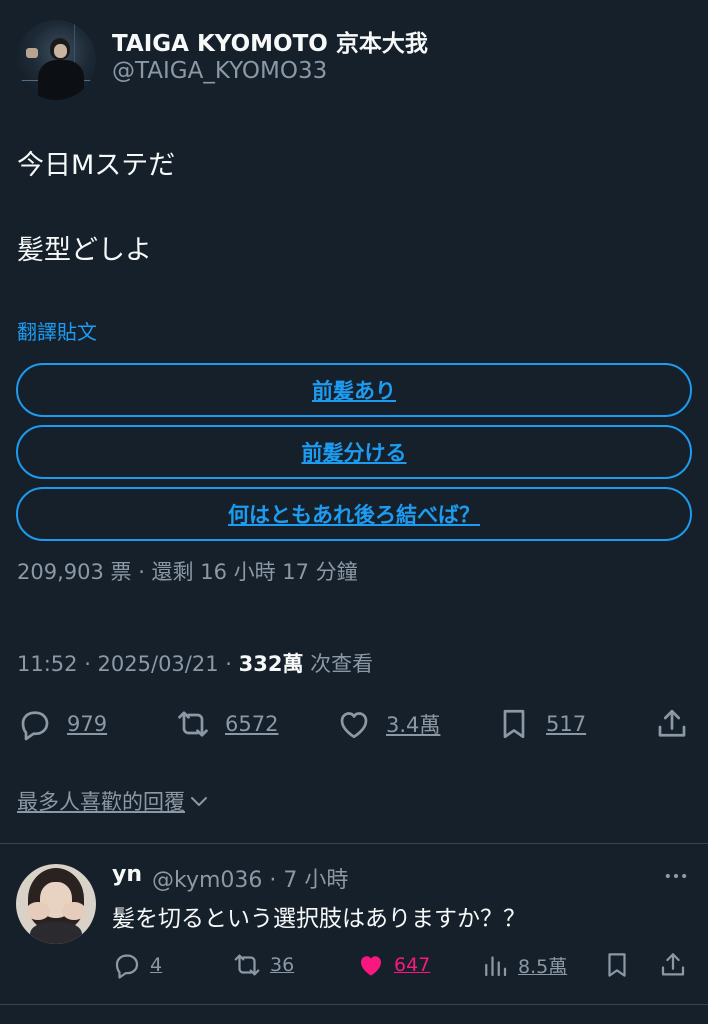 This screenshot has width=708, height=1024. Describe the element at coordinates (319, 919) in the screenshot. I see `reply-text: 髪を切るという選択肢はありますか？？` at that location.